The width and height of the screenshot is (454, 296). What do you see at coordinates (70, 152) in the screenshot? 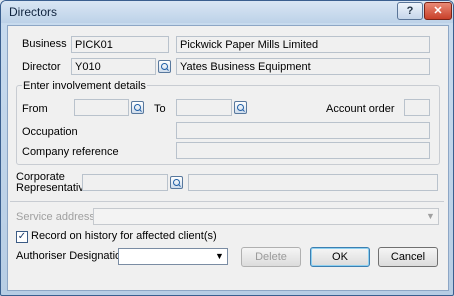
I see `company-reference-label: Company reference` at bounding box center [70, 152].